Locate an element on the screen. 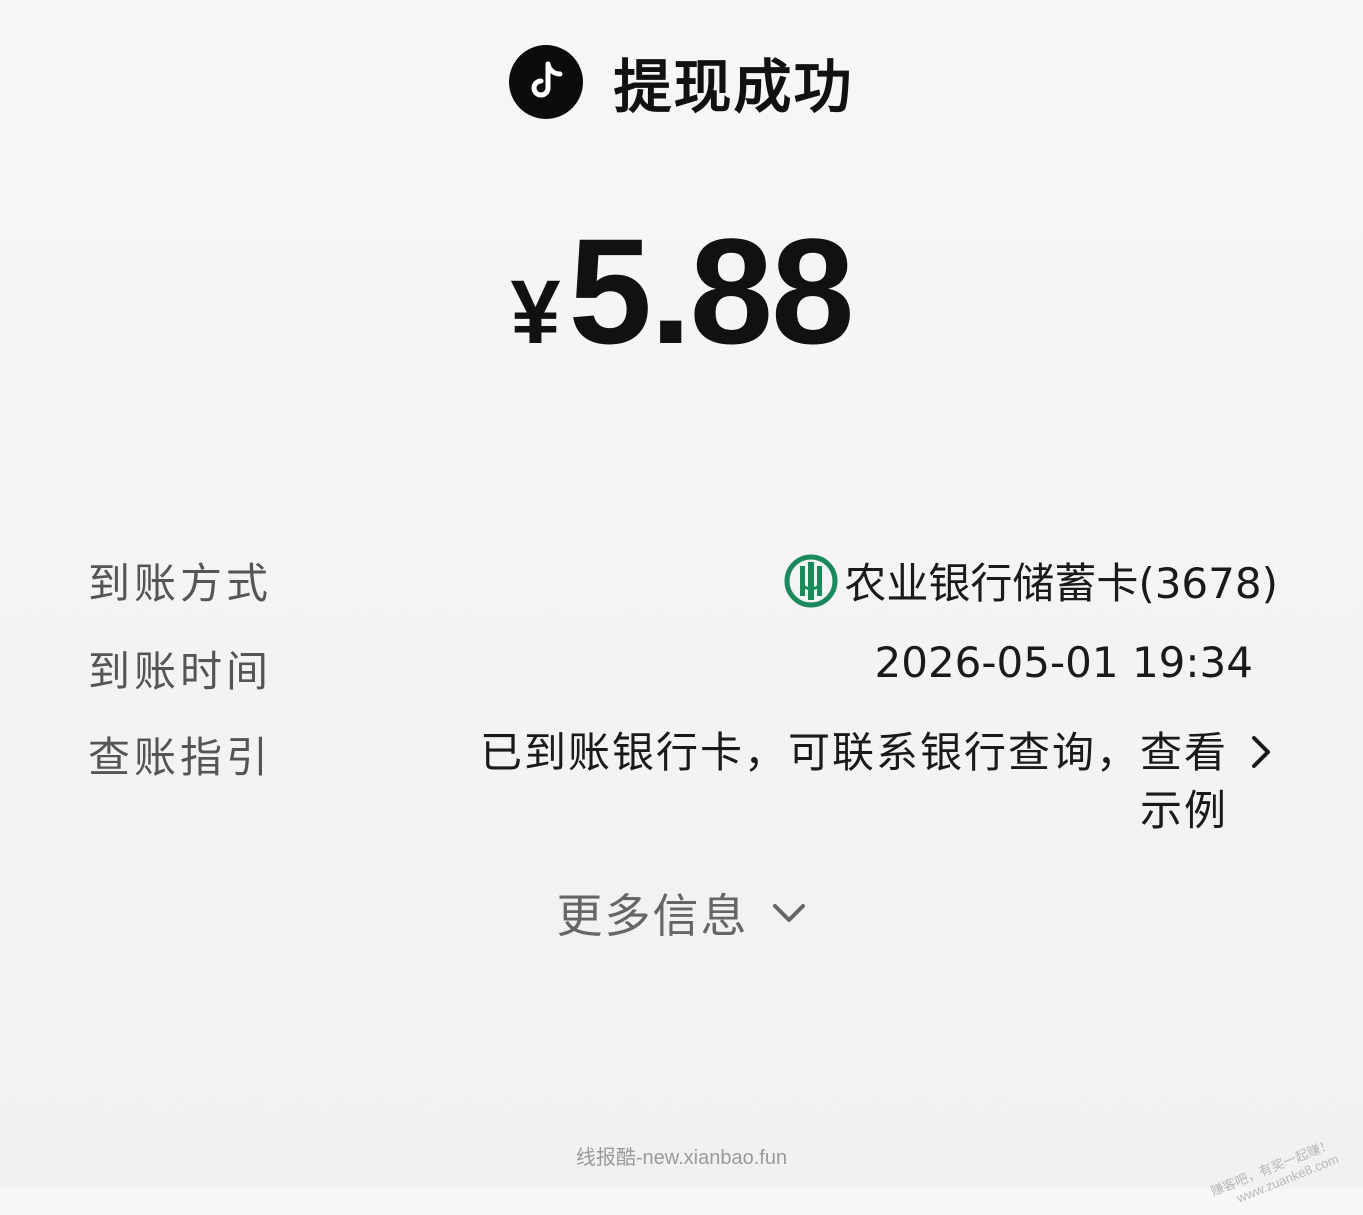 Image resolution: width=1363 pixels, height=1215 pixels. more-info-toggle: 更多信息 is located at coordinates (681, 913).